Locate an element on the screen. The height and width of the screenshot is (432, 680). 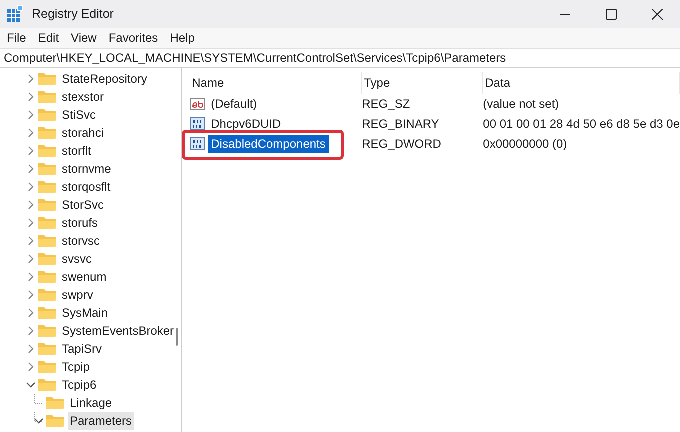
tree-item: swprv is located at coordinates (78, 295).